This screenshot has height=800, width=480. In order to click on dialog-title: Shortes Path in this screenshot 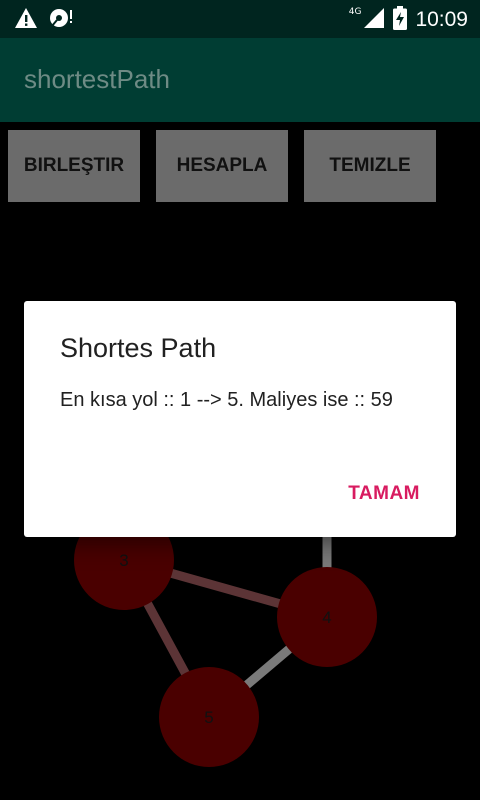, I will do `click(138, 348)`.